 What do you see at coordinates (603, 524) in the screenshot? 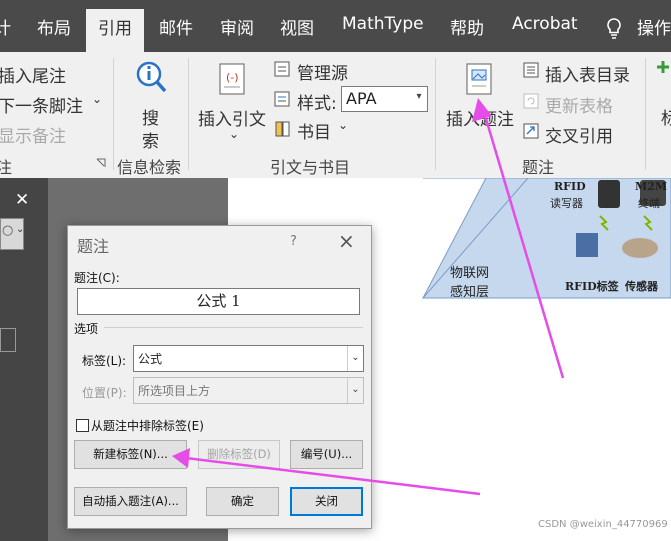
I see `watermark: CSDN @weixin_44770969` at bounding box center [603, 524].